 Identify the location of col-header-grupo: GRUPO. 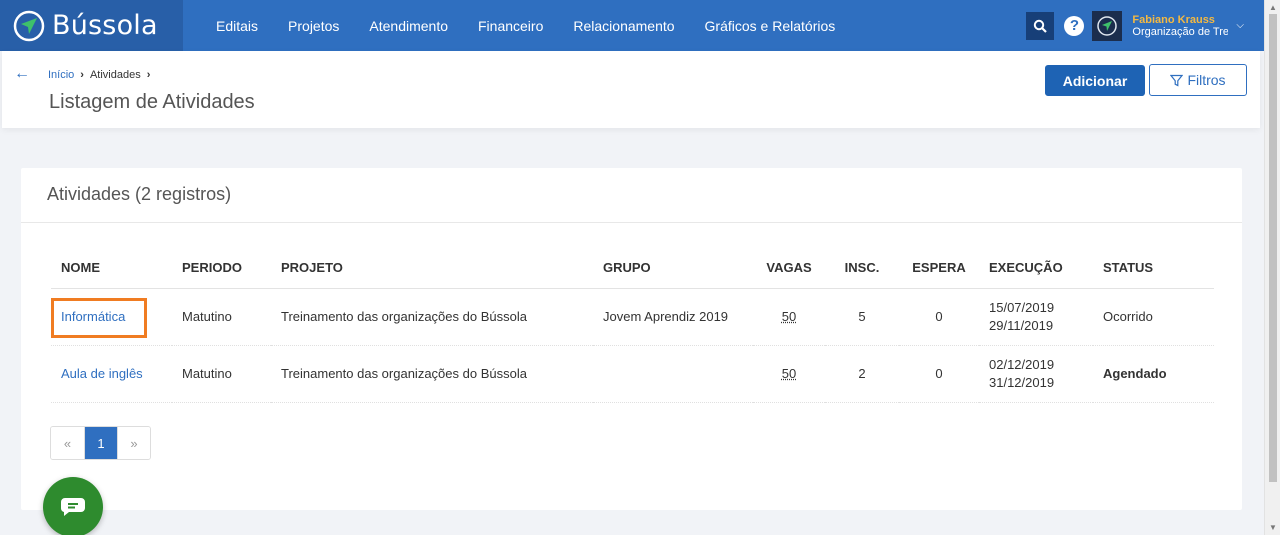
(673, 268).